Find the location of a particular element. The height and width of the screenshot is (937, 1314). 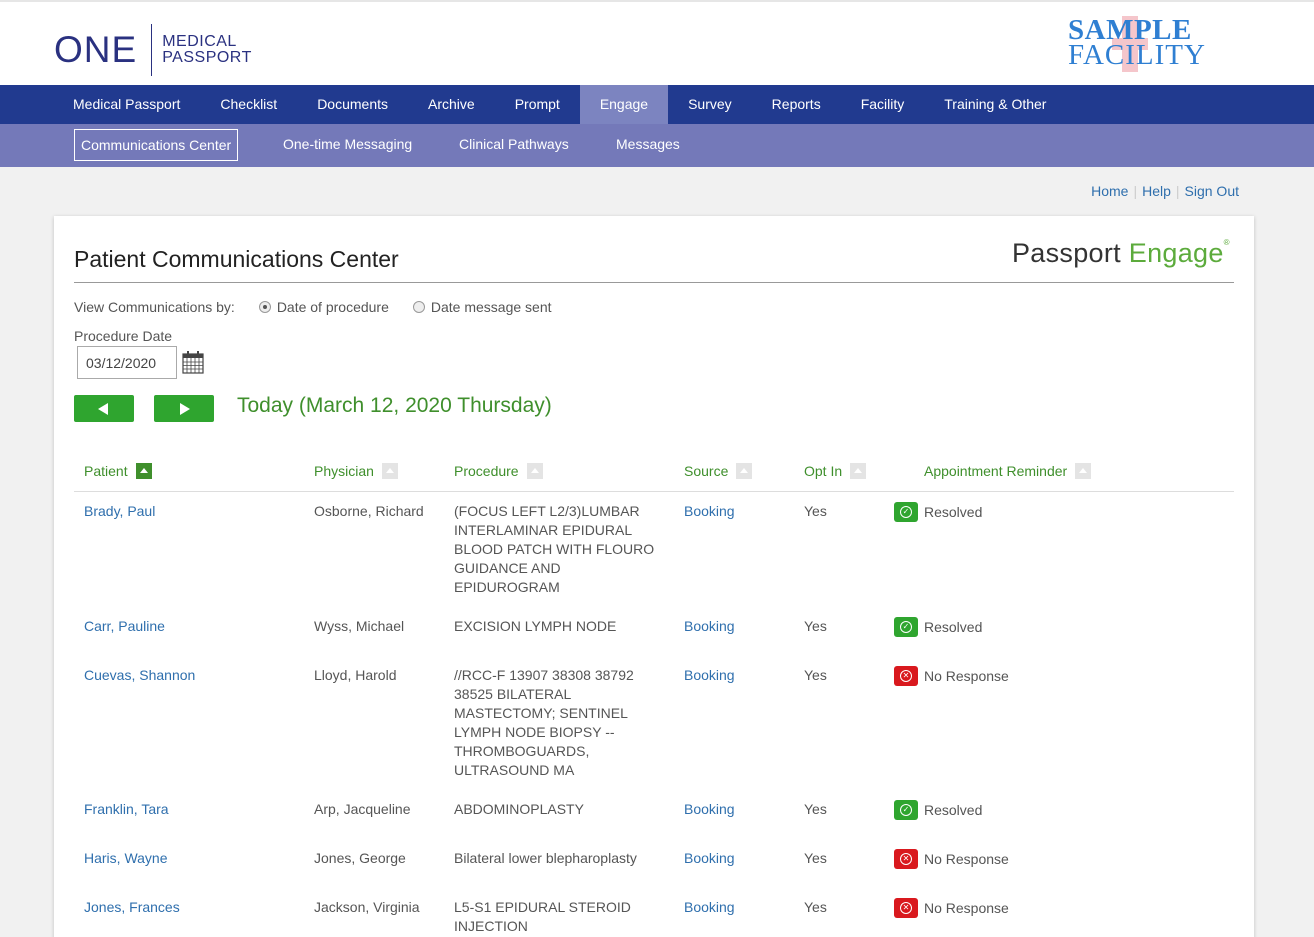

nav-reports: Reports is located at coordinates (796, 104).